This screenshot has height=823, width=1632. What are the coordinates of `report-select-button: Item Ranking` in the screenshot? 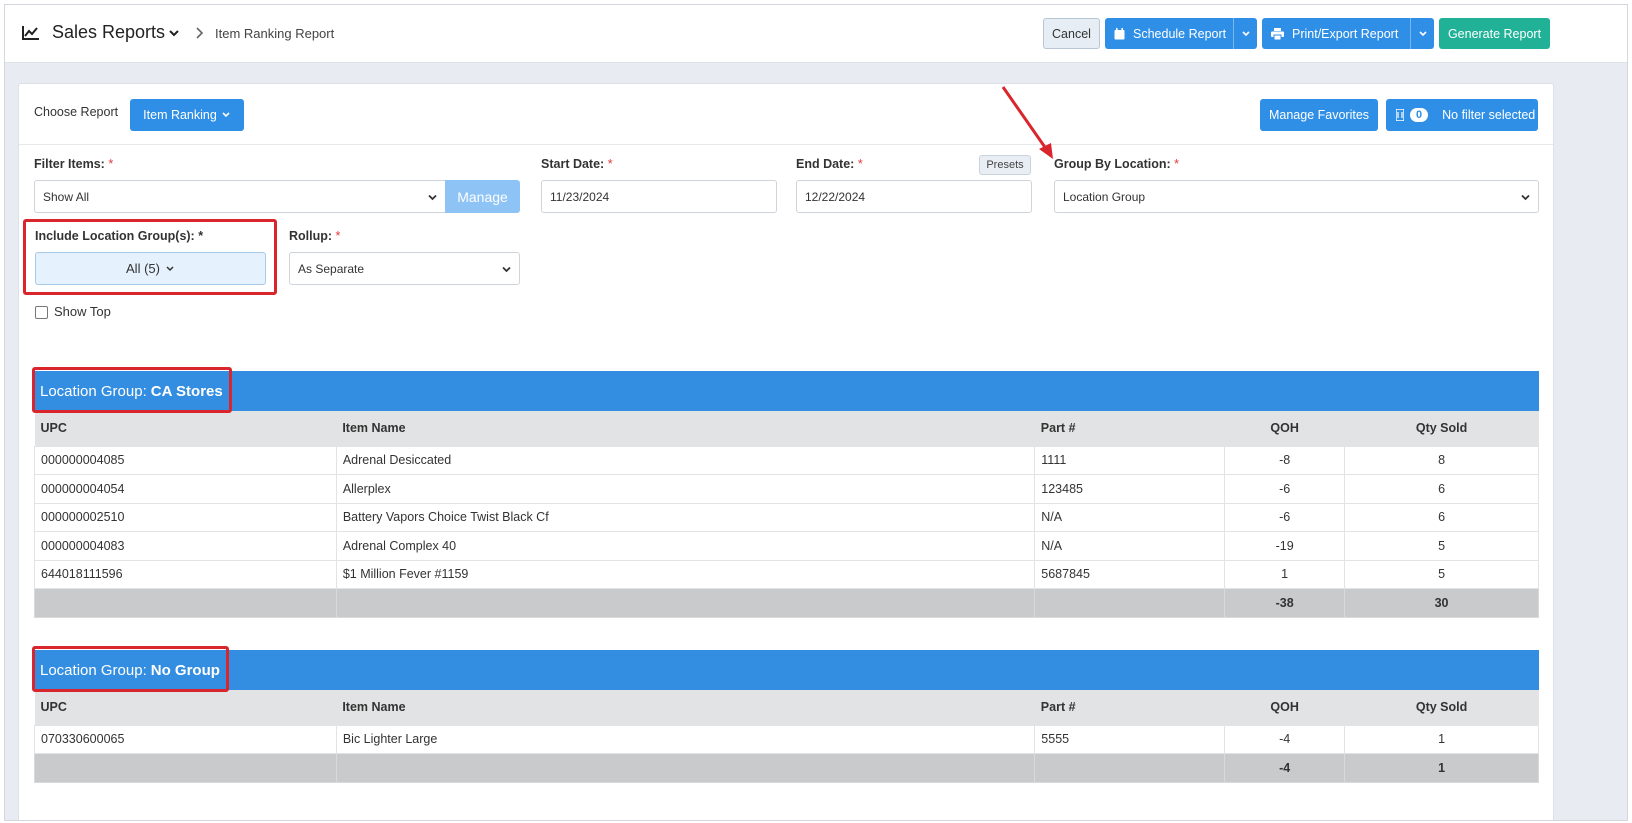 It's located at (187, 115).